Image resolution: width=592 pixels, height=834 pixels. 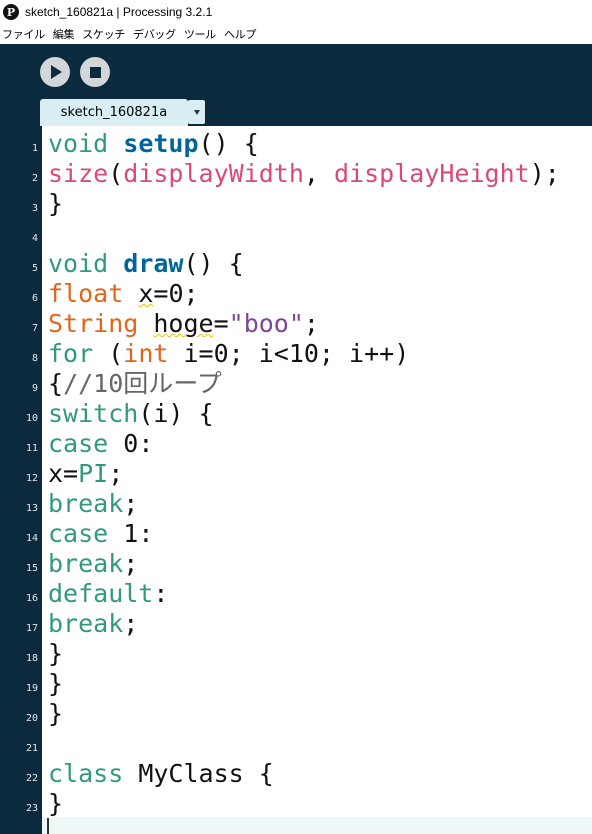 What do you see at coordinates (34, 268) in the screenshot?
I see `line-number: 5` at bounding box center [34, 268].